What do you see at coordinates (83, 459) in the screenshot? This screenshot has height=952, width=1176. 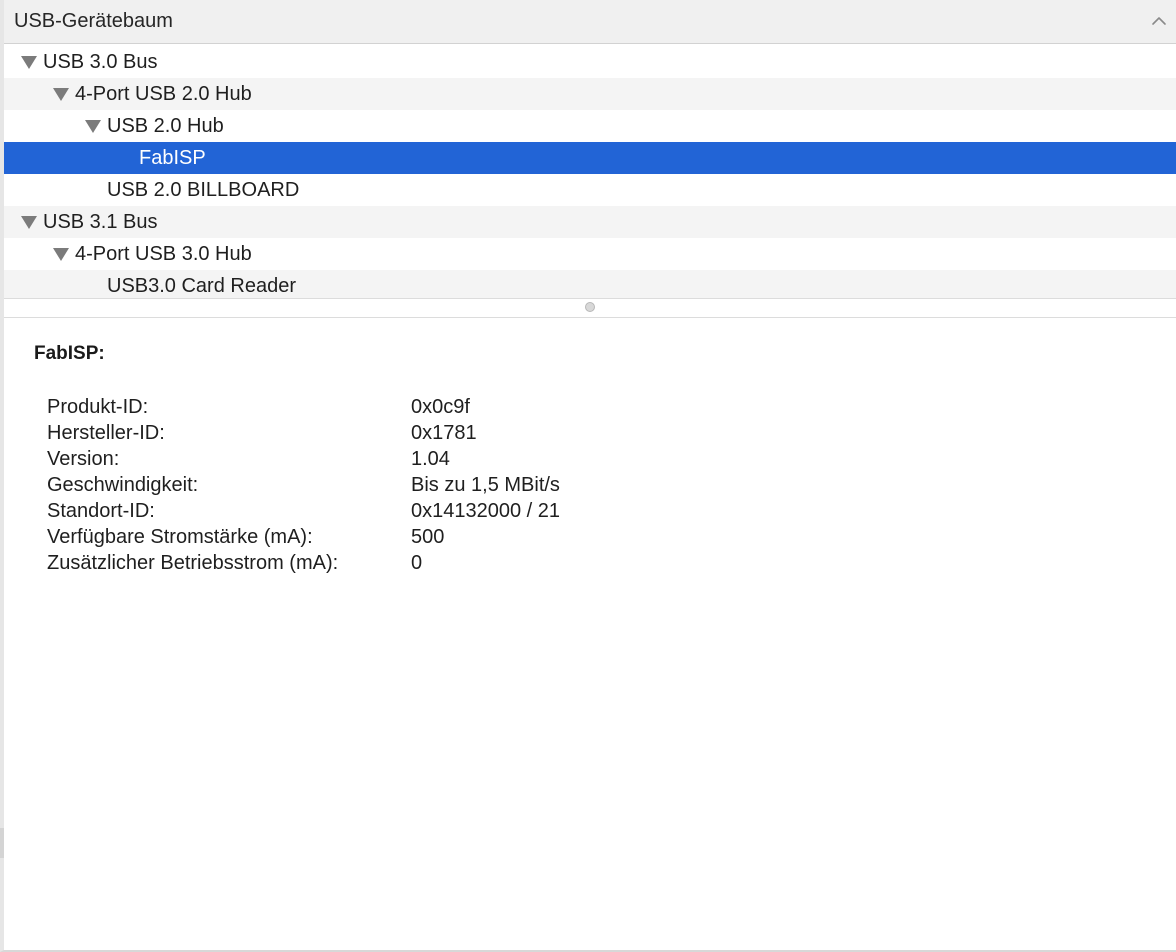 I see `property-key: Version:` at bounding box center [83, 459].